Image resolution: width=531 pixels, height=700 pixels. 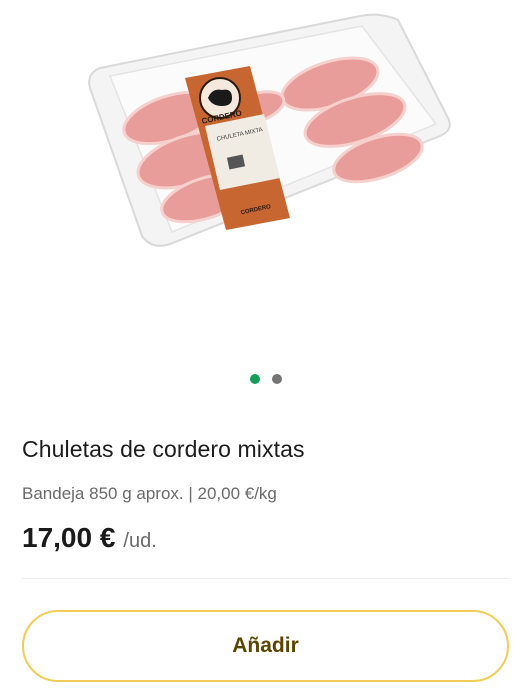 What do you see at coordinates (265, 379) in the screenshot?
I see `carousel-indicator` at bounding box center [265, 379].